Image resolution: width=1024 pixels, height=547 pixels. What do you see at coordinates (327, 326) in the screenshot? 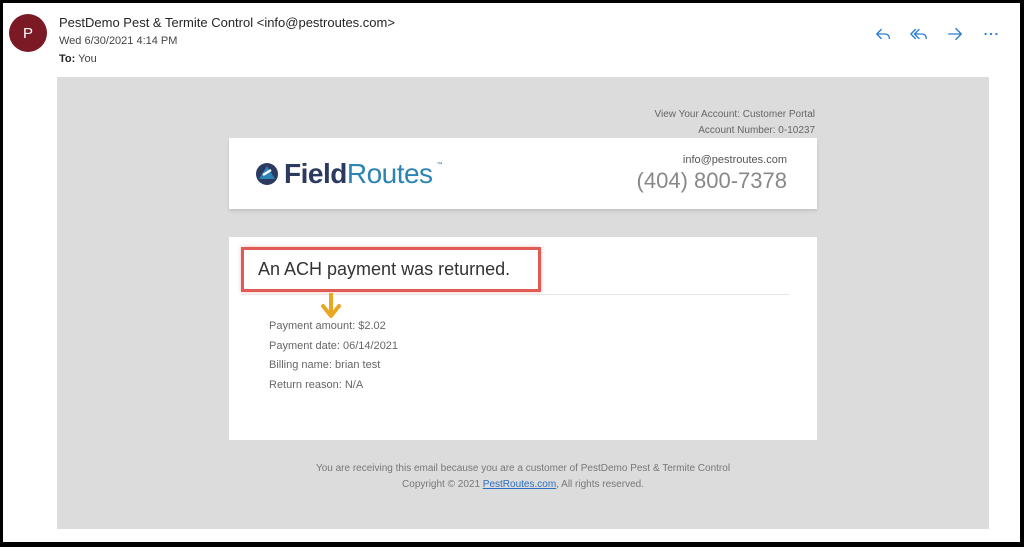
I see `payment-amount: Payment amount: $2.02` at bounding box center [327, 326].